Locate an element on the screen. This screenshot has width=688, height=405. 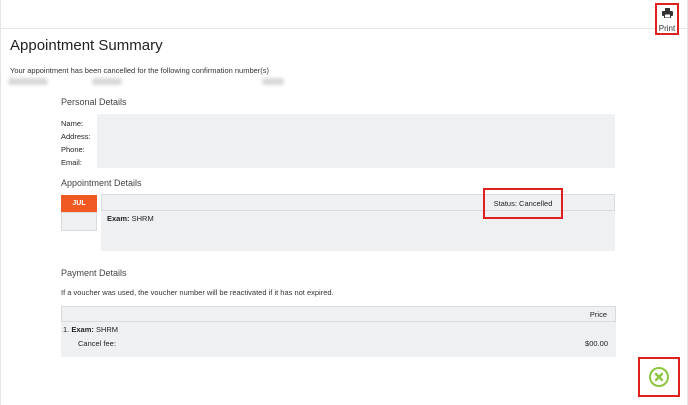
top-bar is located at coordinates (344, 14).